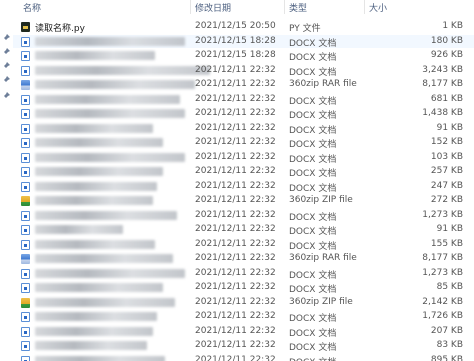  What do you see at coordinates (243, 317) in the screenshot?
I see `file-row: 2021/12/11 22:32 DOCX 文档 1,726 KB` at bounding box center [243, 317].